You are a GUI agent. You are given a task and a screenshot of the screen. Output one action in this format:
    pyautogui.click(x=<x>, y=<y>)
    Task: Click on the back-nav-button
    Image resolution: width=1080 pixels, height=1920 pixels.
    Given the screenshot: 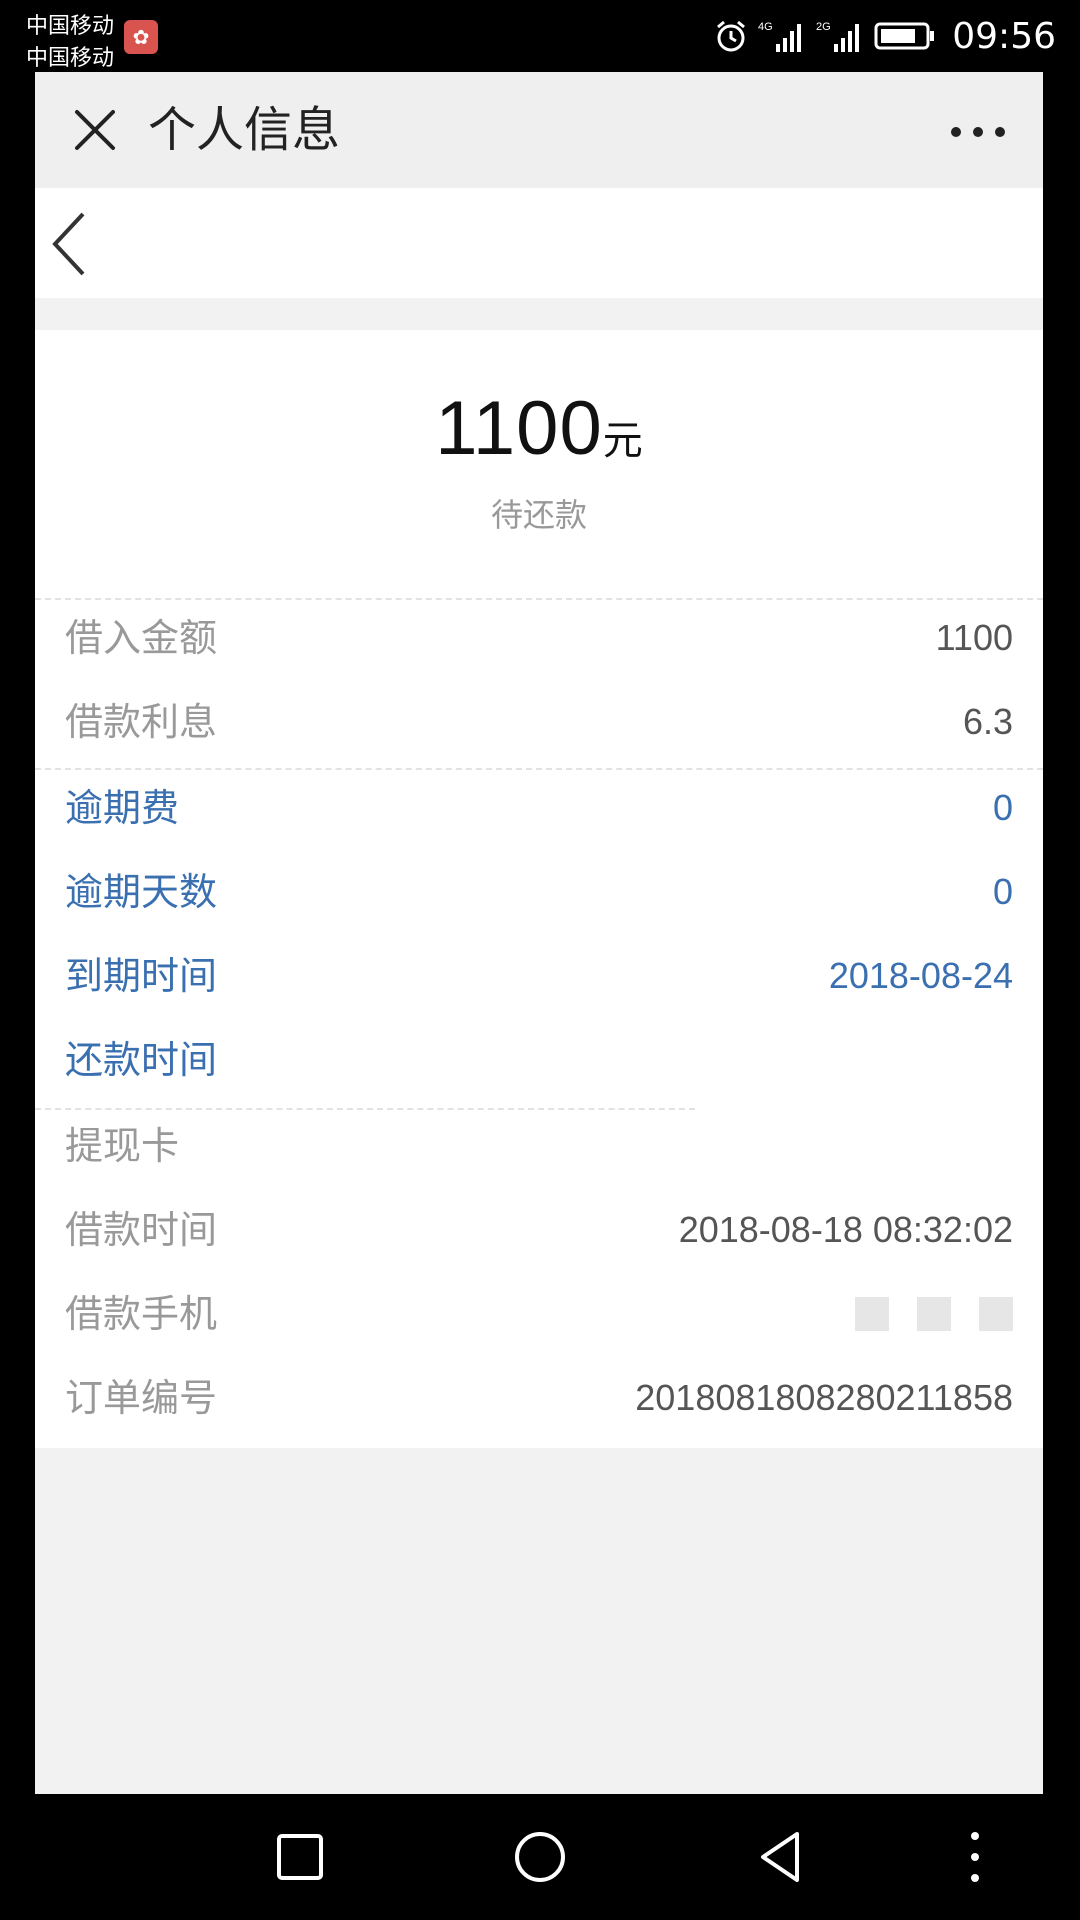 What is the action you would take?
    pyautogui.click(x=780, y=1857)
    